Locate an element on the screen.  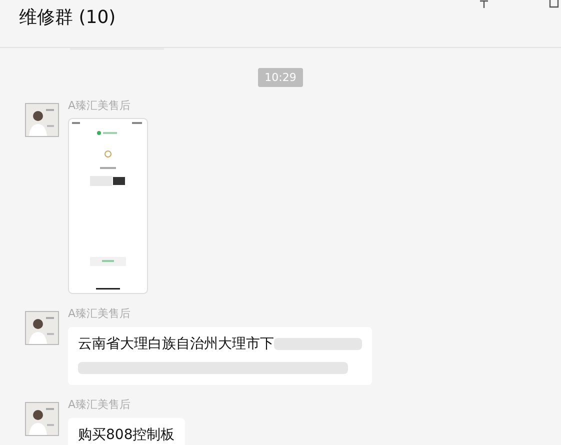
message-text: 购买808控制板 is located at coordinates (126, 435).